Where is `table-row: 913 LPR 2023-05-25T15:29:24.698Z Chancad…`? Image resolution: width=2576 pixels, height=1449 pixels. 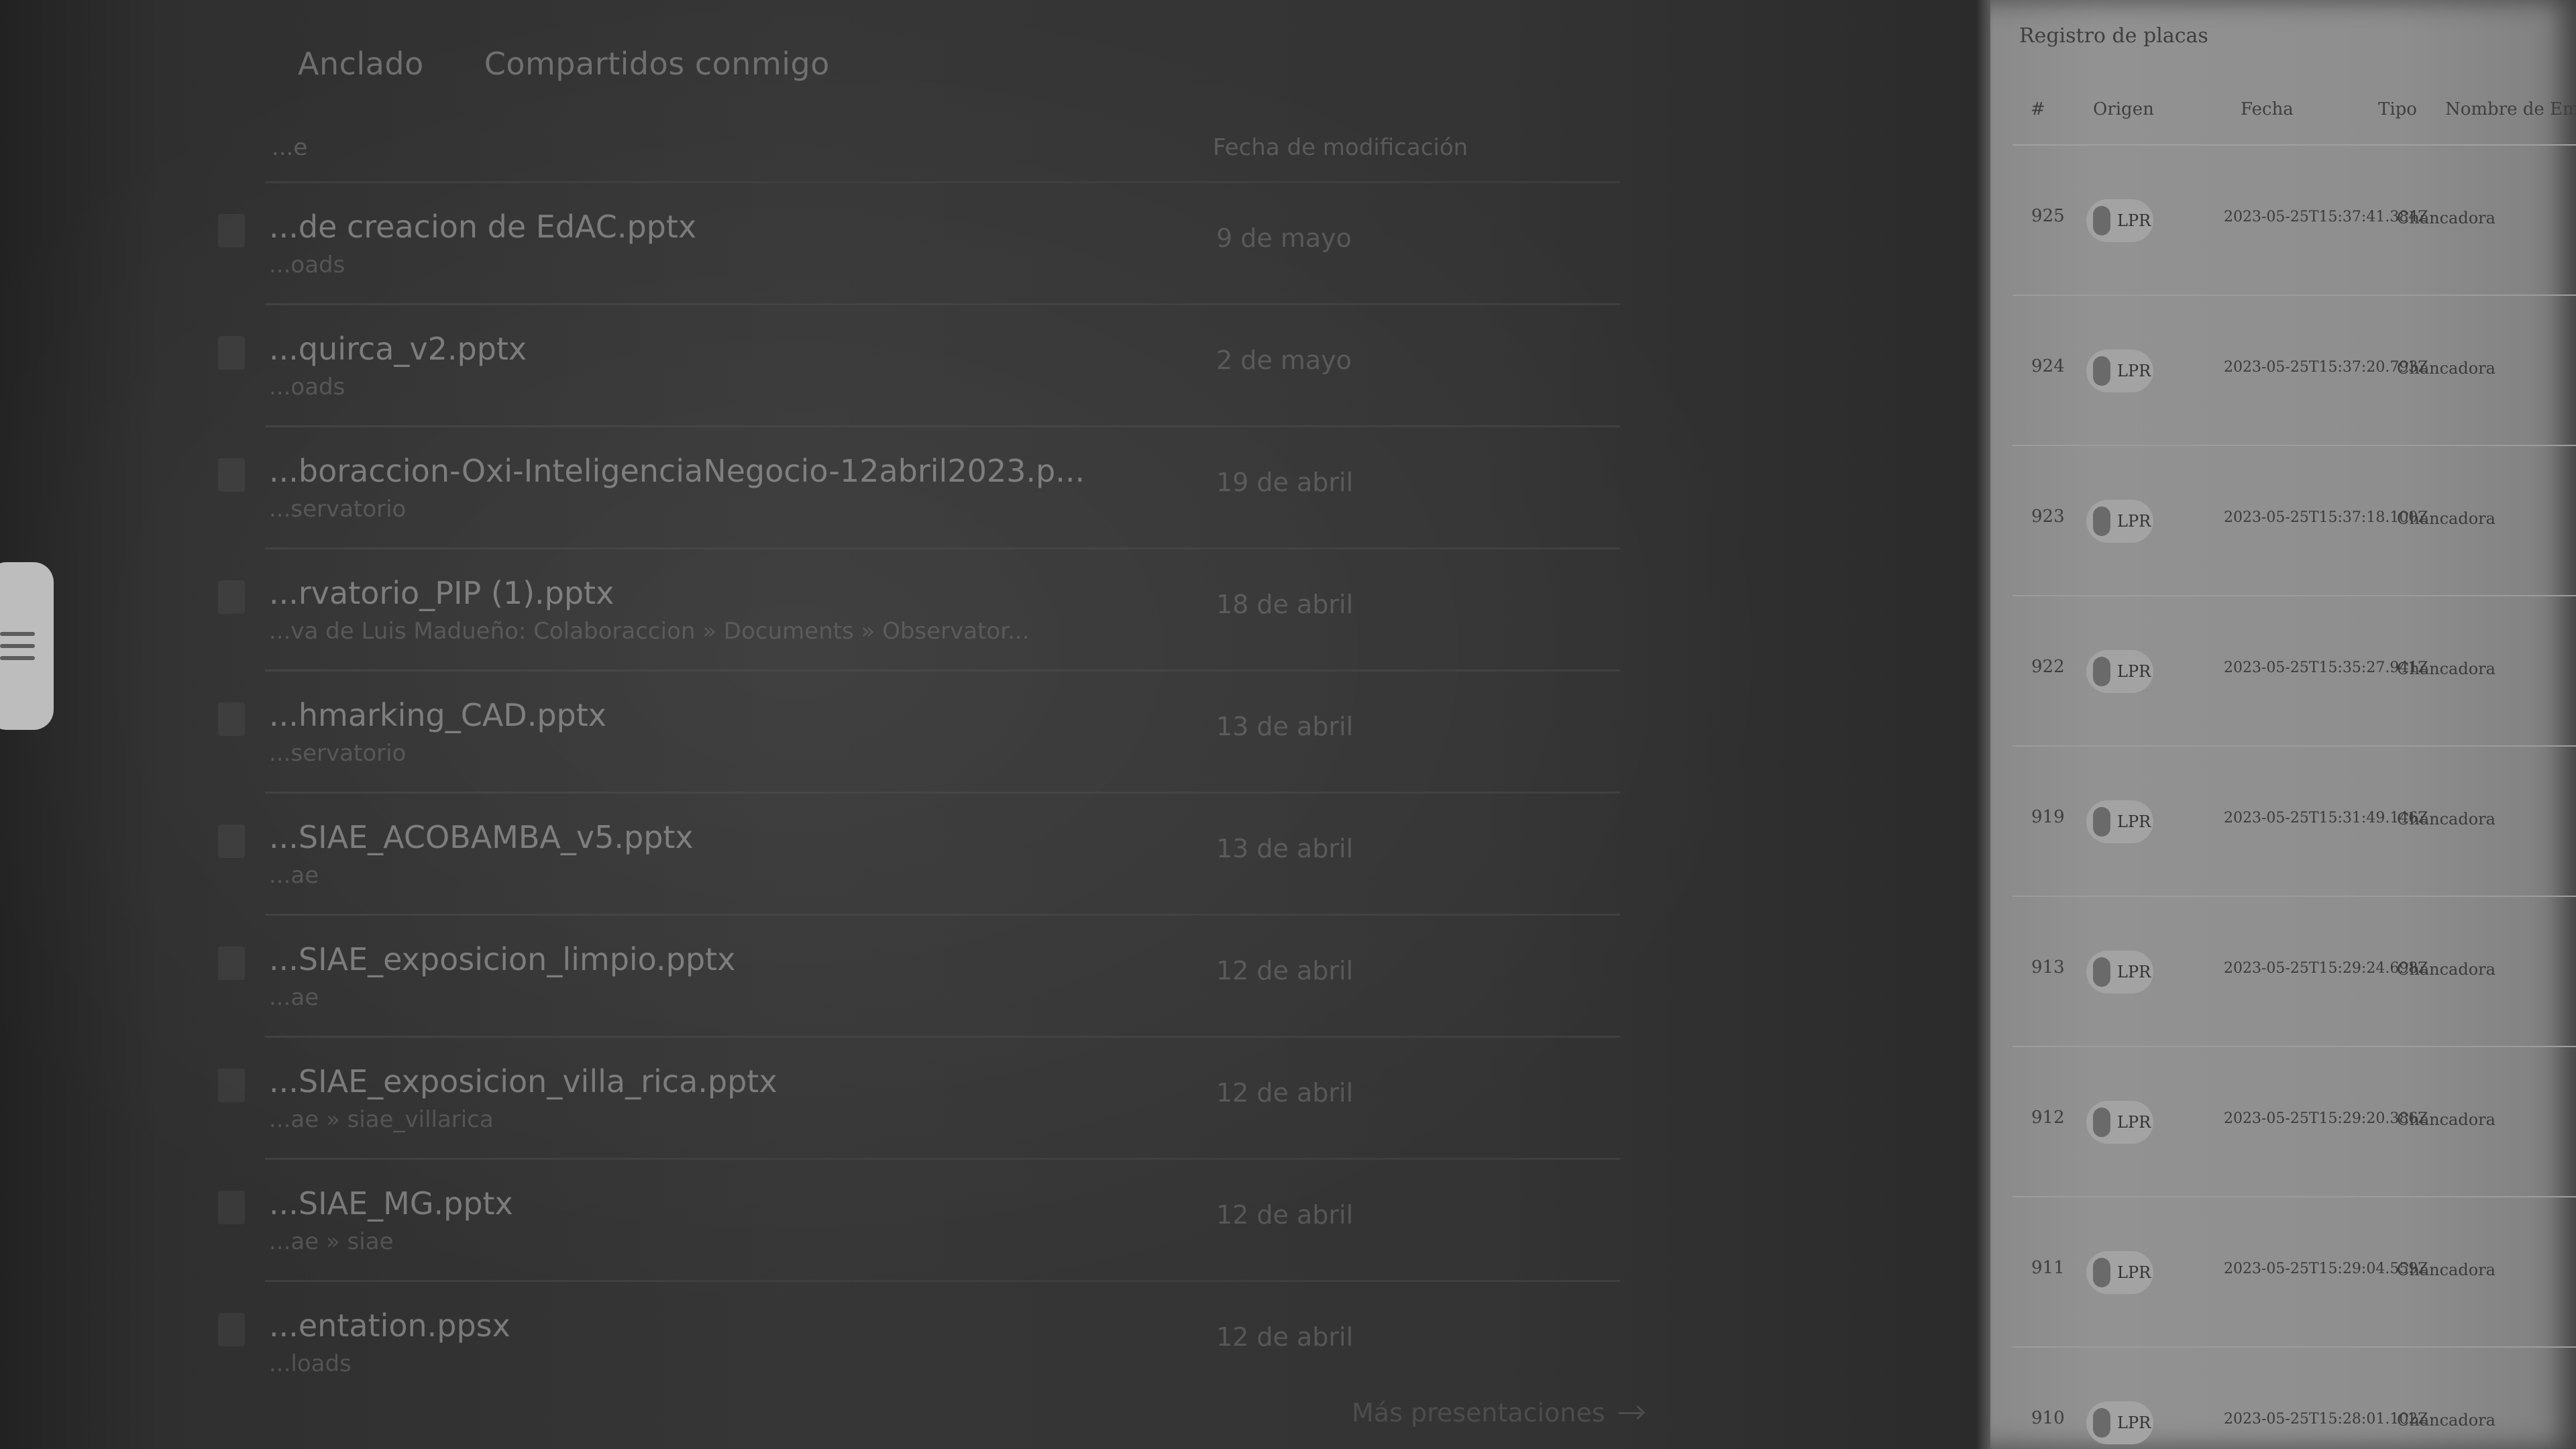
table-row: 913 LPR 2023-05-25T15:29:24.698Z Chancad… is located at coordinates (2294, 971).